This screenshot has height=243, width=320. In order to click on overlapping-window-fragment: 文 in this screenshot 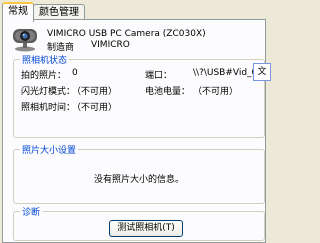, I will do `click(262, 72)`.